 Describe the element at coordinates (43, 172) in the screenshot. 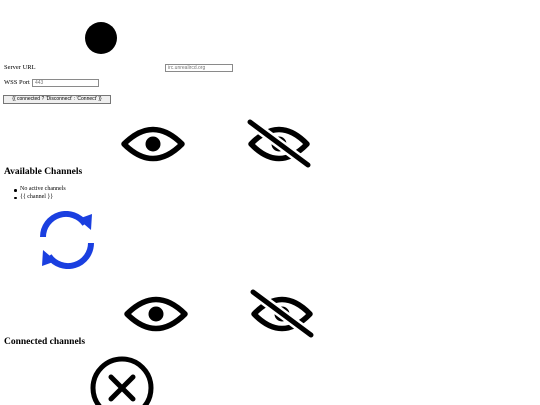

I see `available-channels-heading: Available Channels` at that location.